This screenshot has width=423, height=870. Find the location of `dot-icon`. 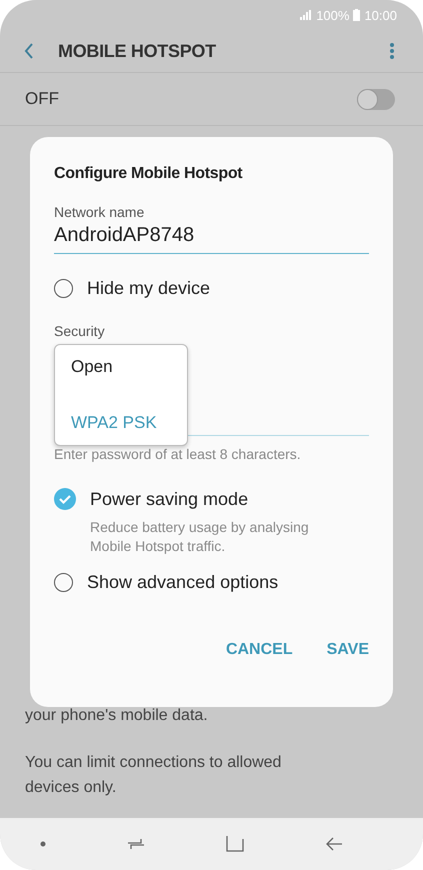

dot-icon is located at coordinates (43, 844).